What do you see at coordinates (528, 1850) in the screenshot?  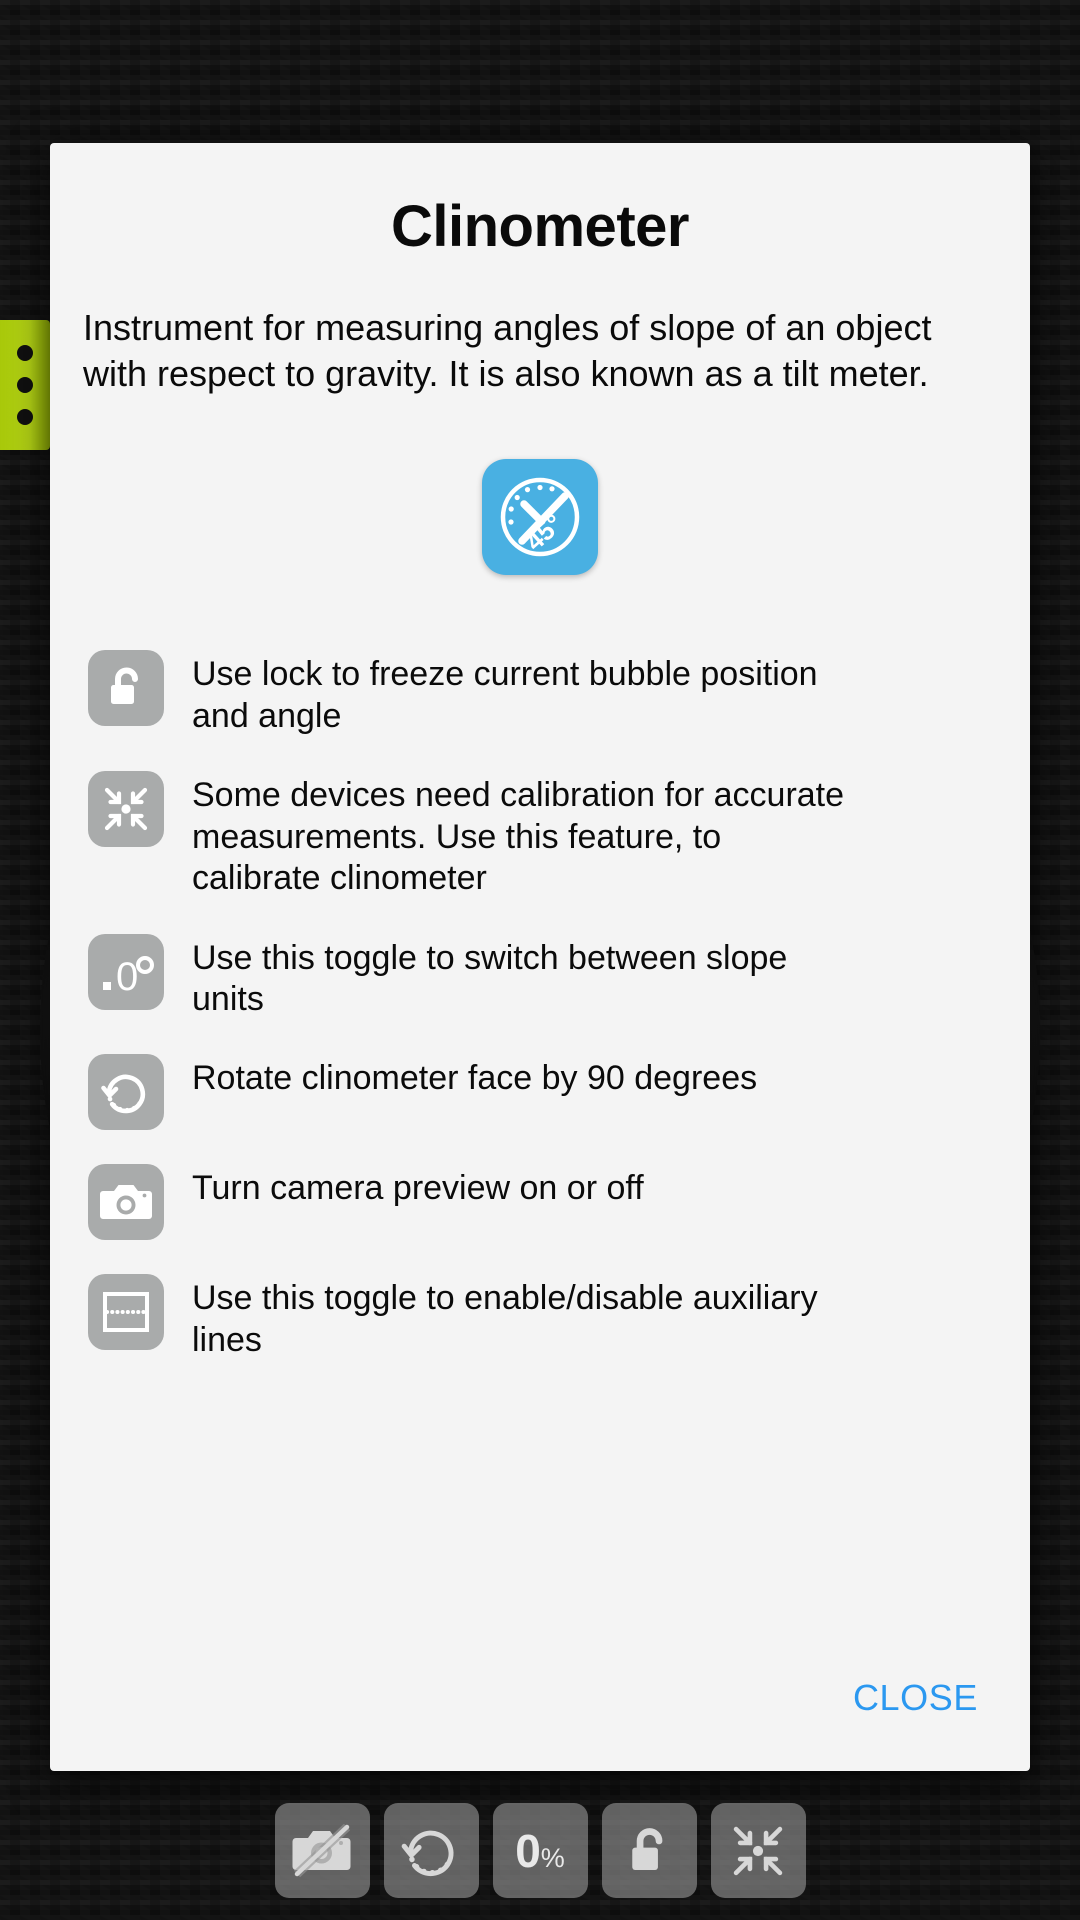 I see `slope-value: 0` at bounding box center [528, 1850].